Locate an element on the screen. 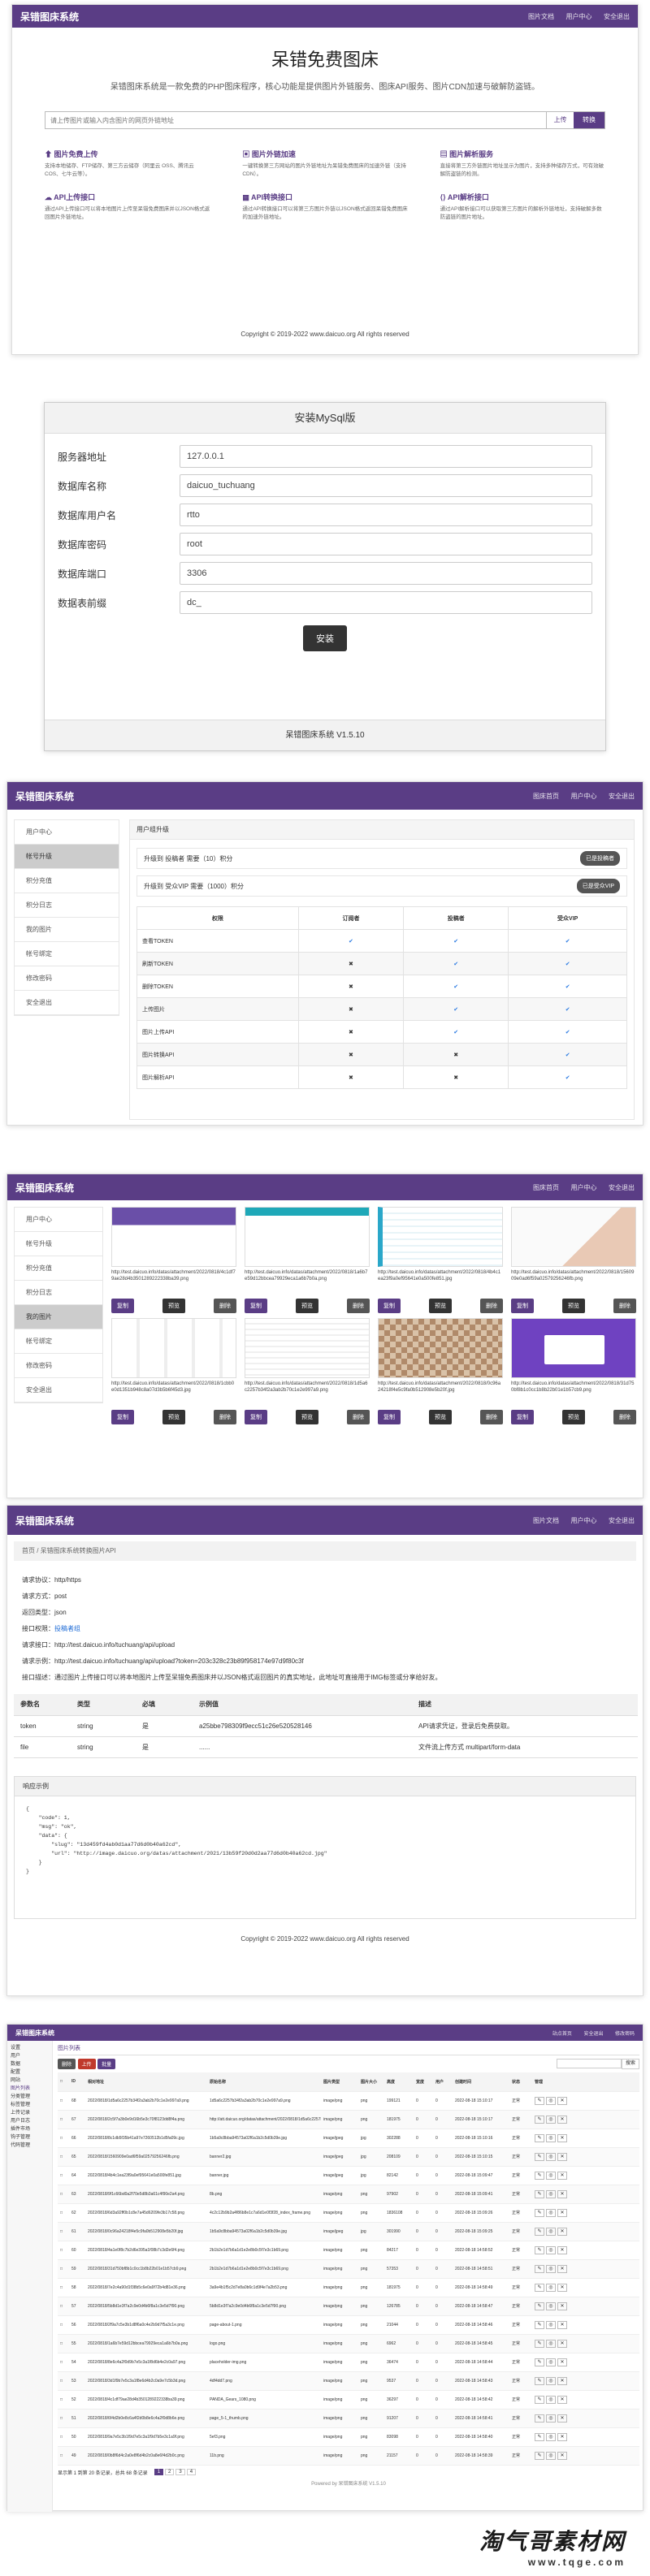  dbpass-input: root is located at coordinates (386, 544).